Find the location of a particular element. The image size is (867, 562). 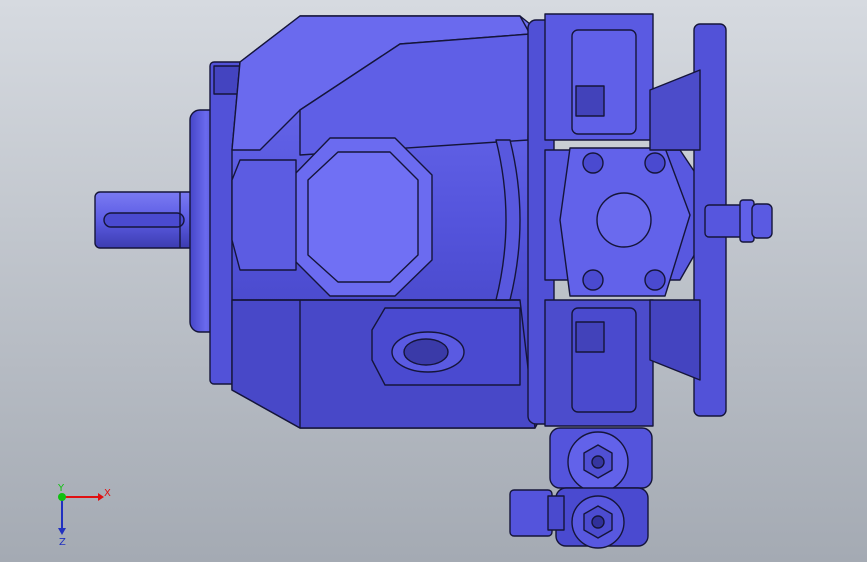

z-axis-label: Z is located at coordinates (62, 542).